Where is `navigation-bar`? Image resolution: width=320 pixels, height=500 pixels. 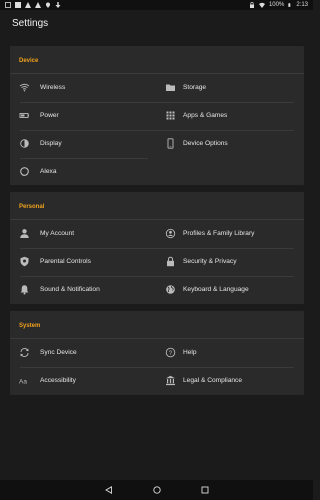 navigation-bar is located at coordinates (156, 490).